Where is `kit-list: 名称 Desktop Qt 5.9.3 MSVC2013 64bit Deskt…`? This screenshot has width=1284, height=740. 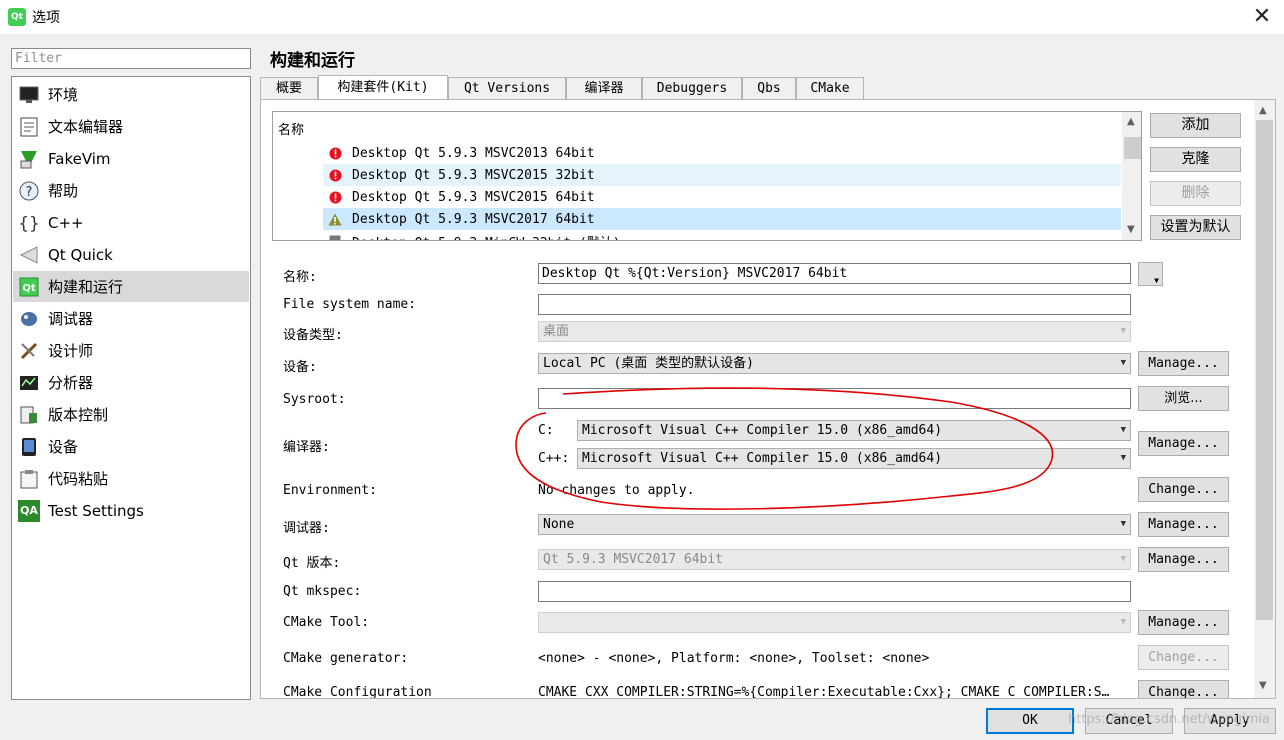
kit-list: 名称 Desktop Qt 5.9.3 MSVC2013 64bit Deskt… is located at coordinates (707, 176).